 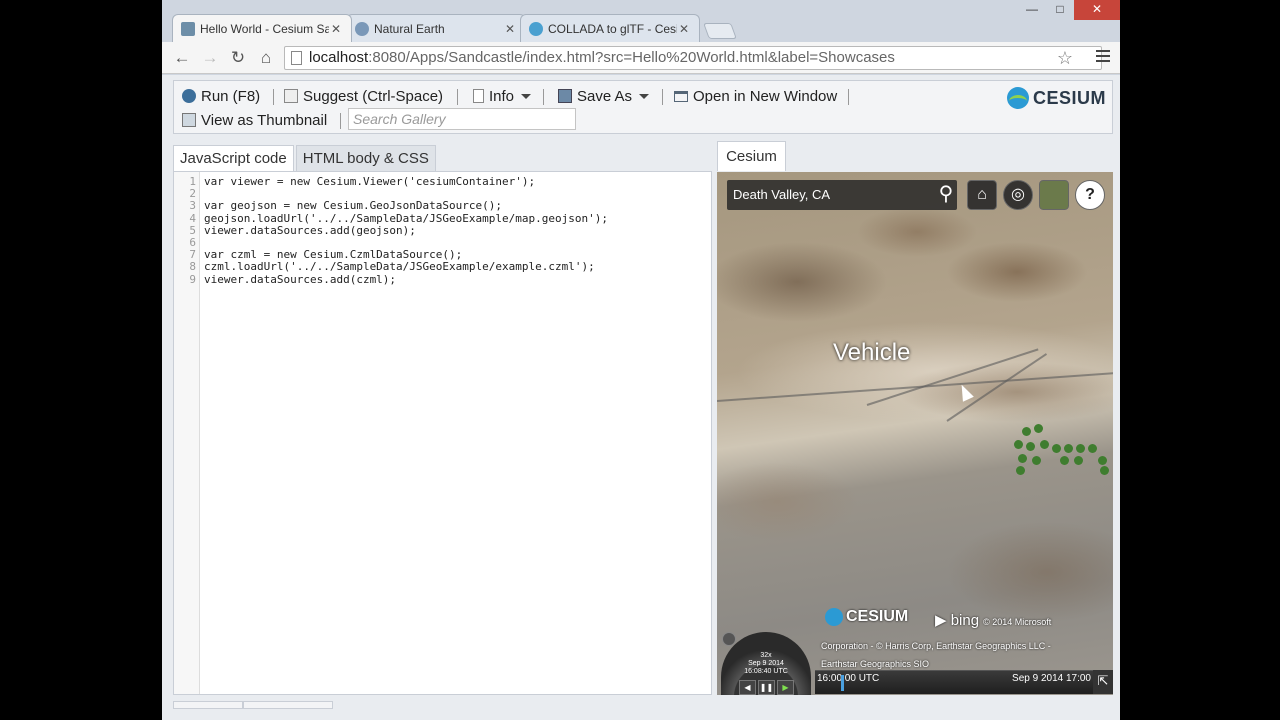 I want to click on line-number: 2, so click(x=192, y=194).